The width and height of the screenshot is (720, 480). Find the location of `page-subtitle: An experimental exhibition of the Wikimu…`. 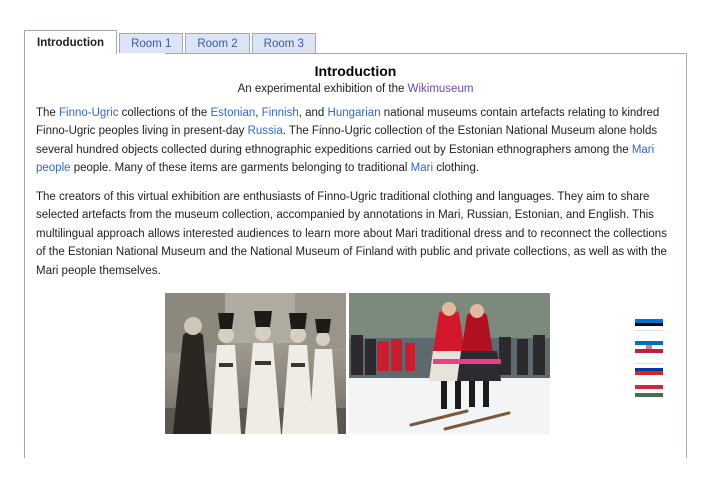

page-subtitle: An experimental exhibition of the Wikimu… is located at coordinates (355, 89).